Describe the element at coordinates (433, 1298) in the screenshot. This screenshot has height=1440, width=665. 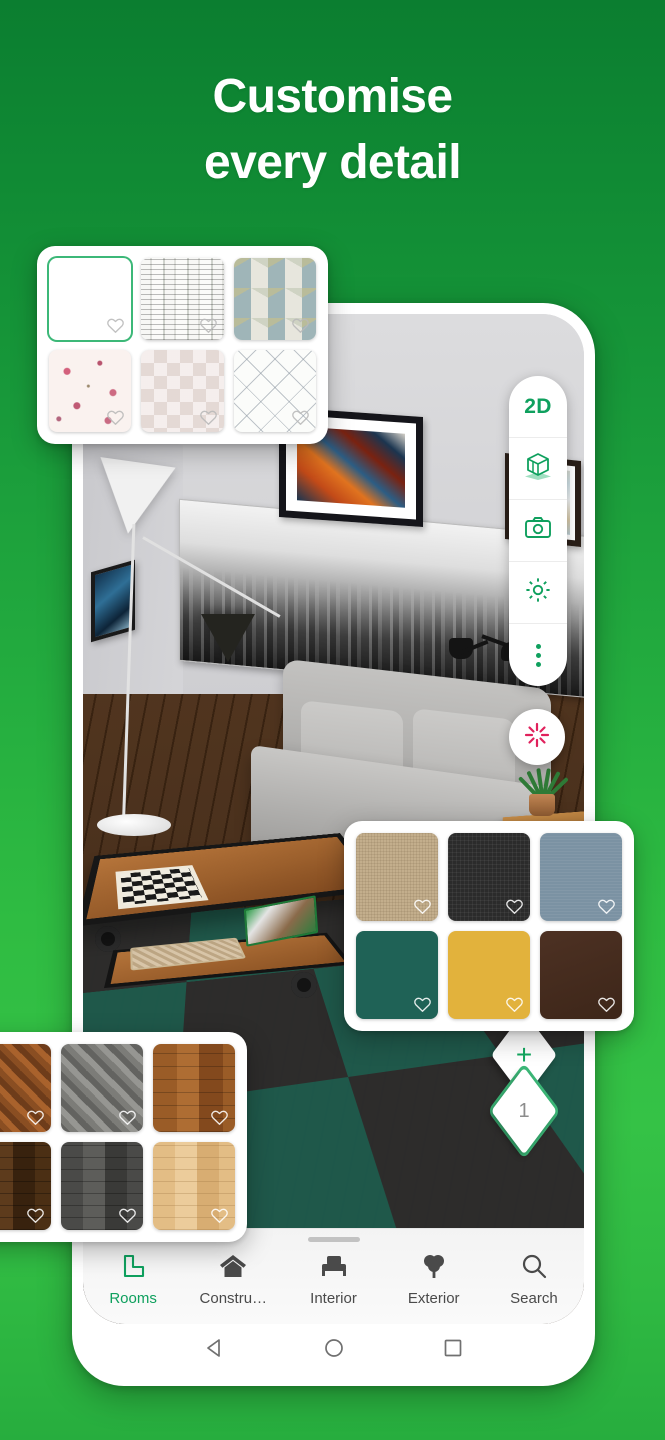
I see `nav-label-exterior: Exterior` at that location.